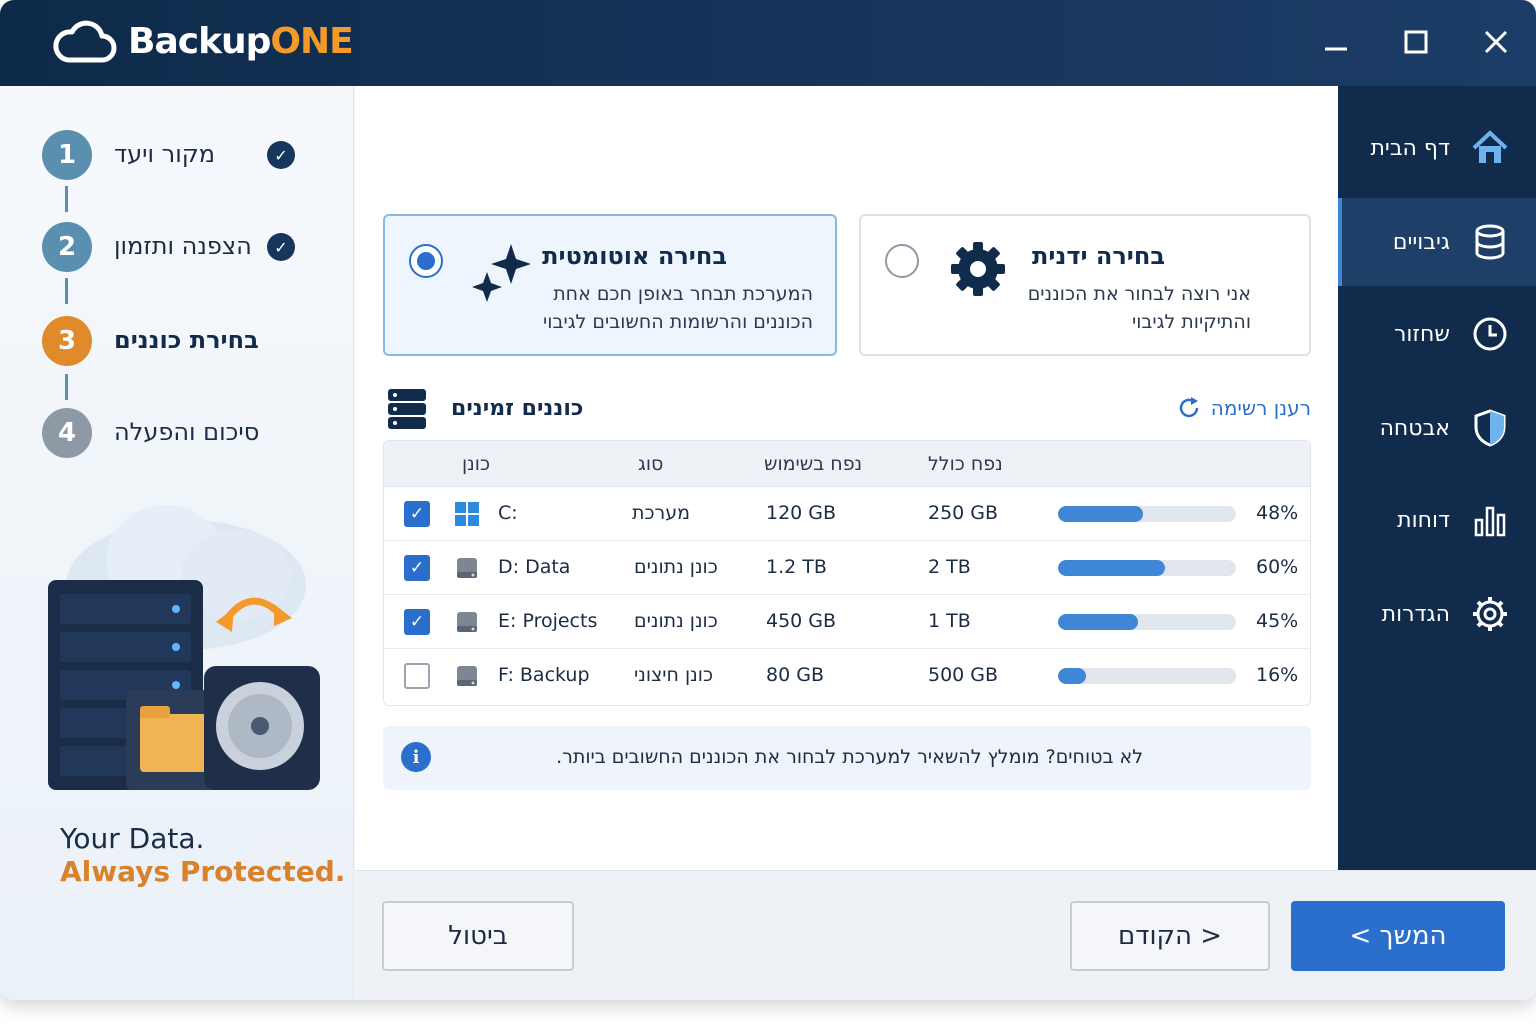 The image size is (1536, 1024). I want to click on nav-item-reports: דוחות, so click(1437, 520).